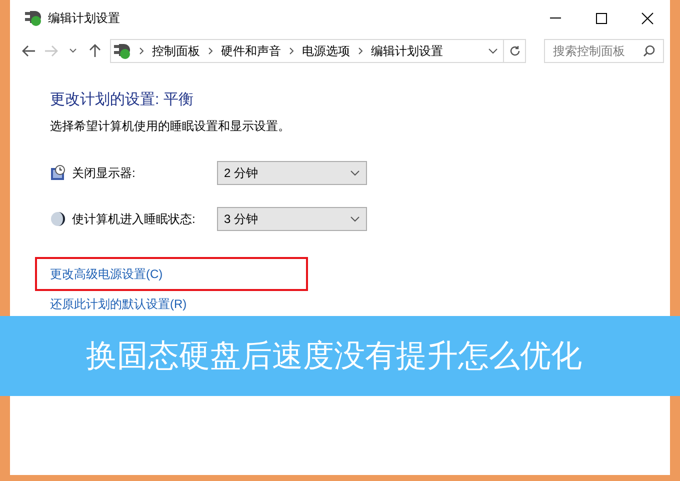  What do you see at coordinates (647, 18) in the screenshot?
I see `close-icon` at bounding box center [647, 18].